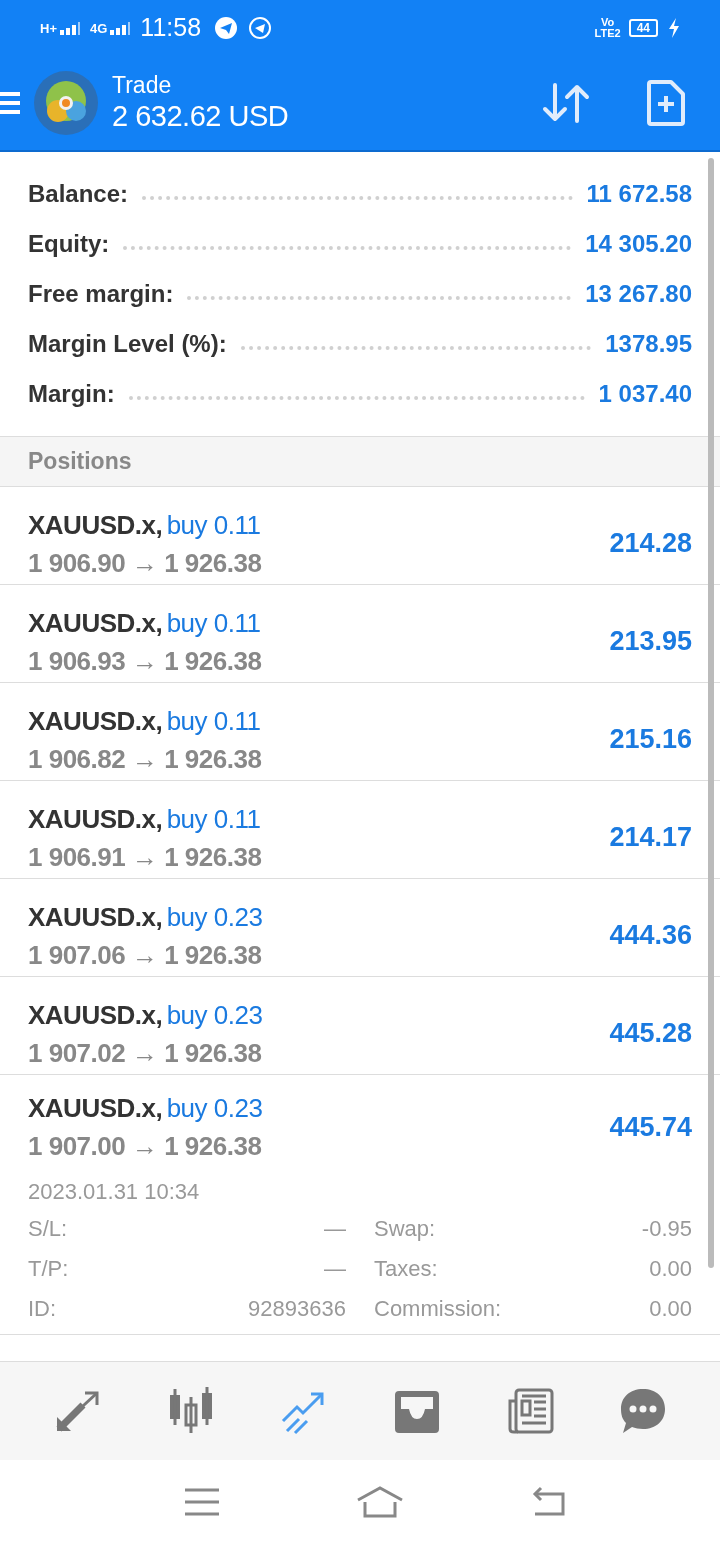 The height and width of the screenshot is (1544, 720). What do you see at coordinates (674, 28) in the screenshot?
I see `charging-icon` at bounding box center [674, 28].